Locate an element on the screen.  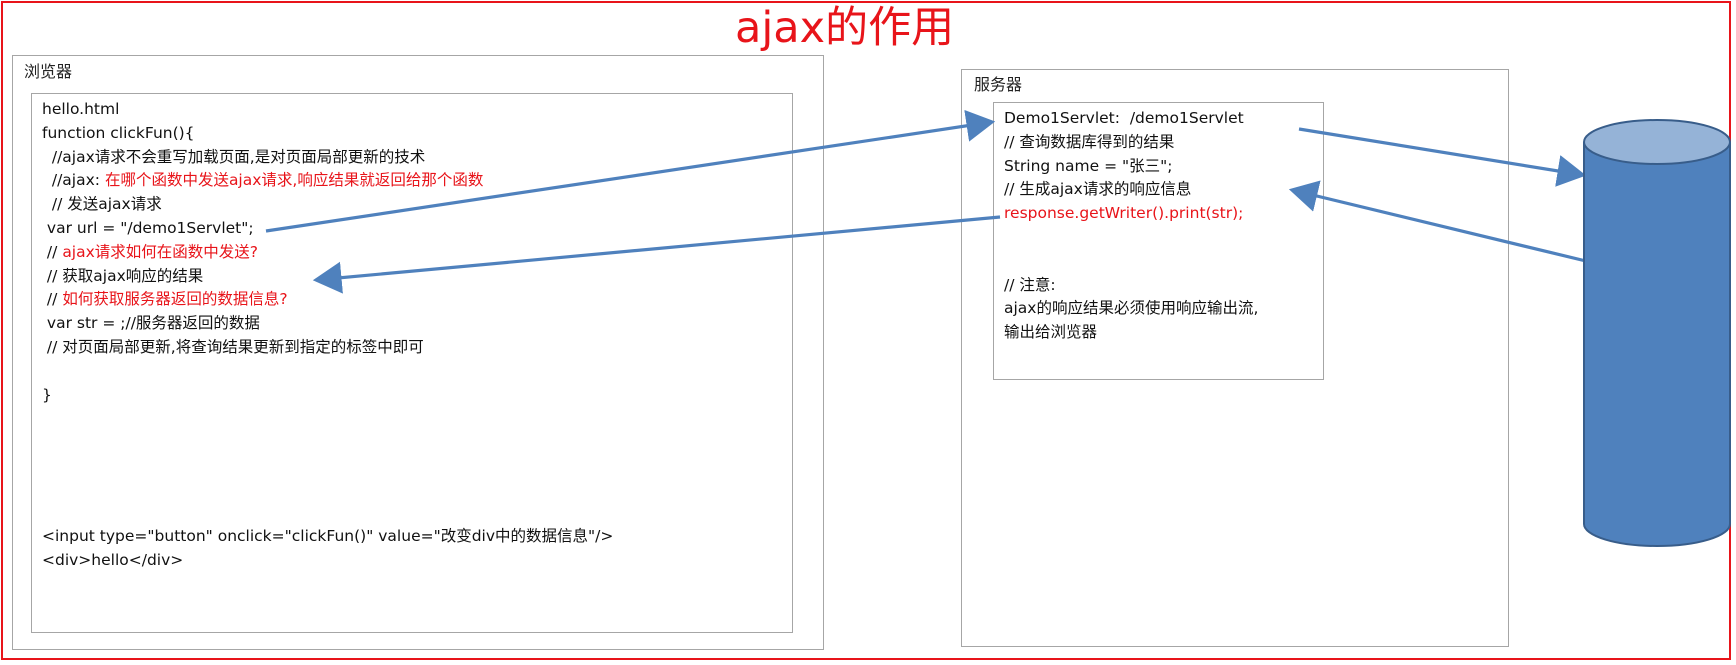
database-cylinder is located at coordinates (1657, 333).